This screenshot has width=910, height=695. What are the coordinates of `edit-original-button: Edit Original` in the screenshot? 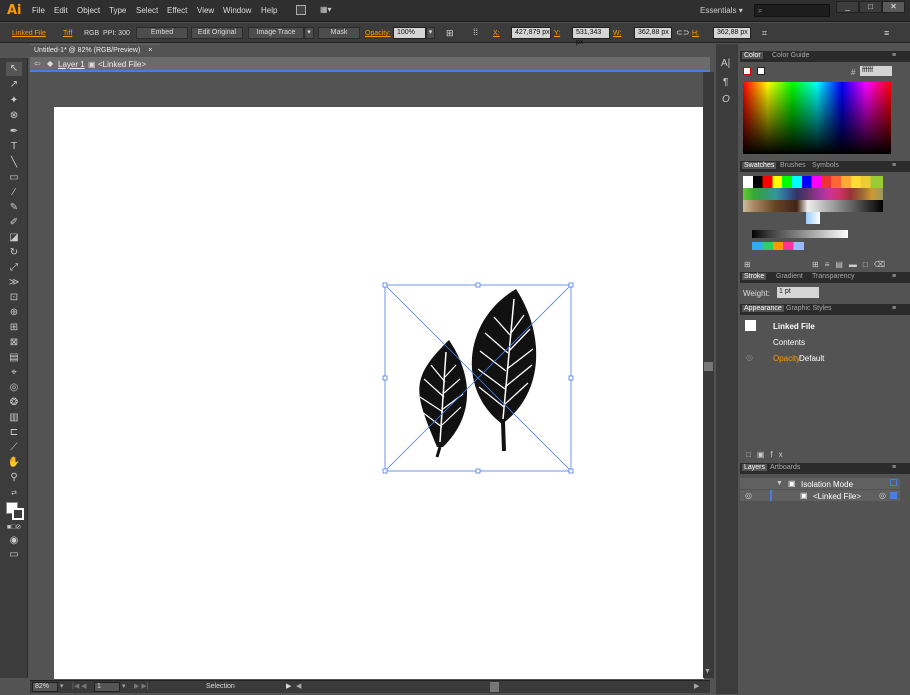 It's located at (217, 33).